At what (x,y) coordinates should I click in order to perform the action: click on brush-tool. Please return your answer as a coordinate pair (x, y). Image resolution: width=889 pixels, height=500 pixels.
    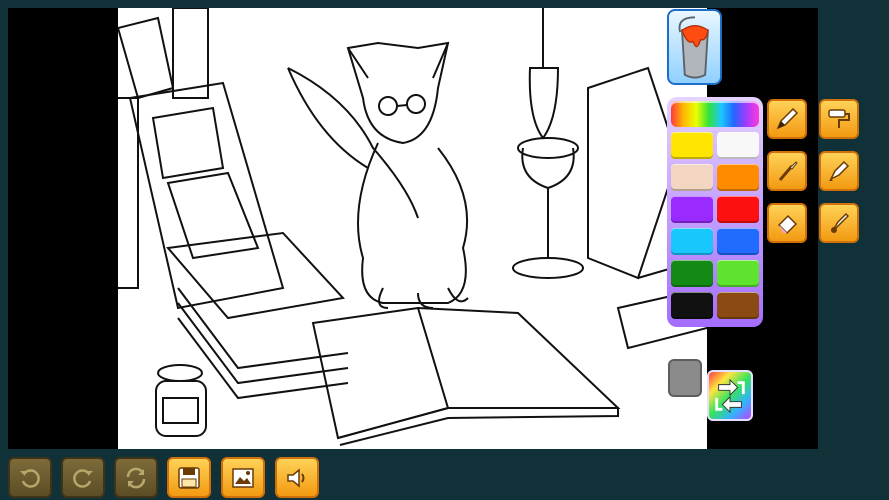
    Looking at the image, I should click on (787, 171).